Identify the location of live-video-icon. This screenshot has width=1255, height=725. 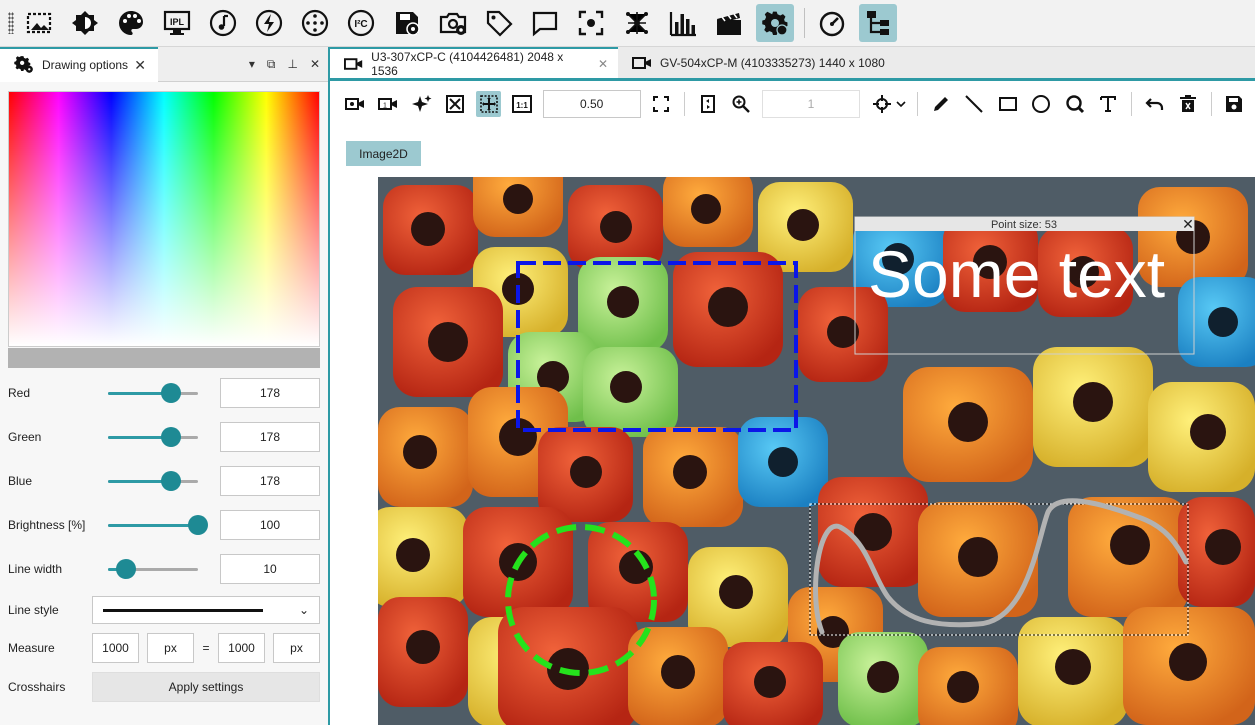
(354, 104).